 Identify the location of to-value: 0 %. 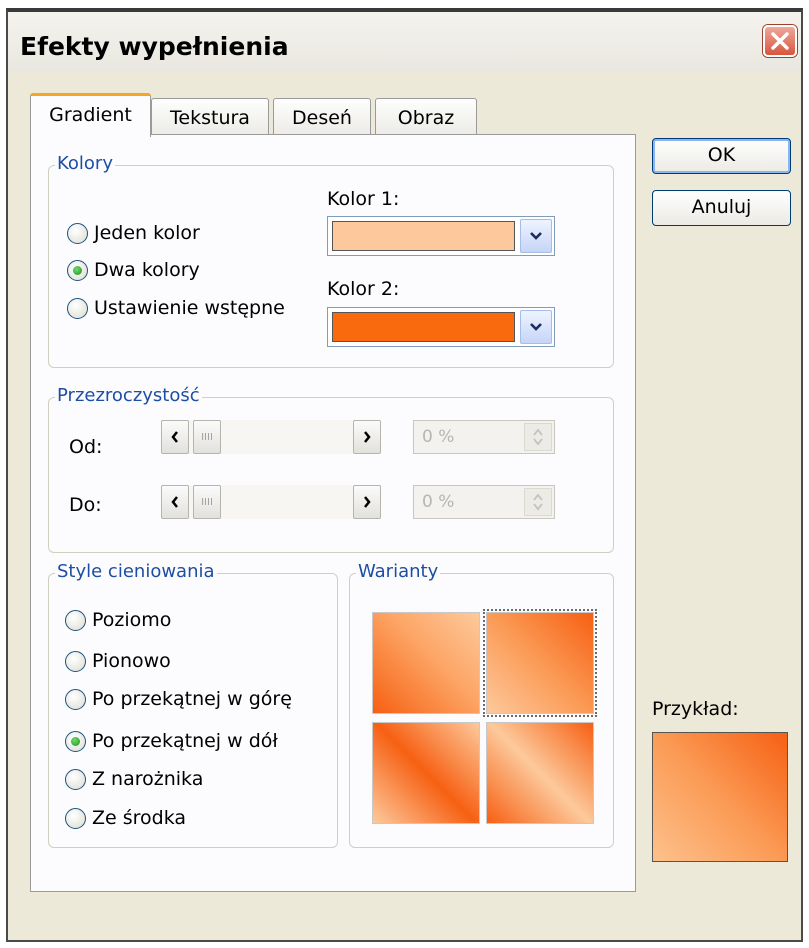
(438, 502).